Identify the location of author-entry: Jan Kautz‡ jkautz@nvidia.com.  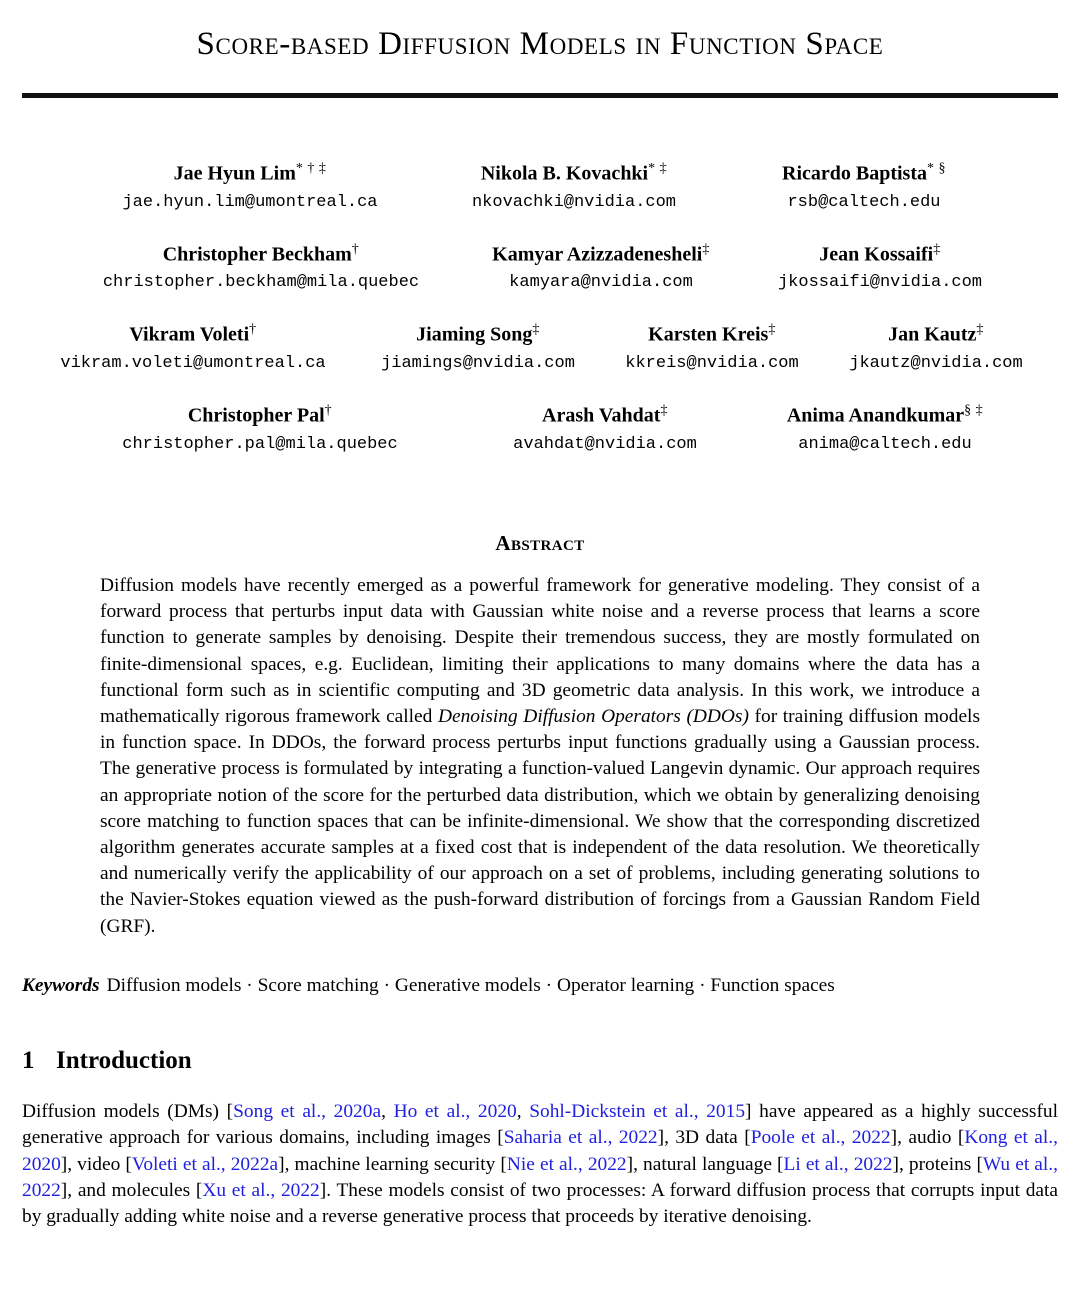
(936, 348).